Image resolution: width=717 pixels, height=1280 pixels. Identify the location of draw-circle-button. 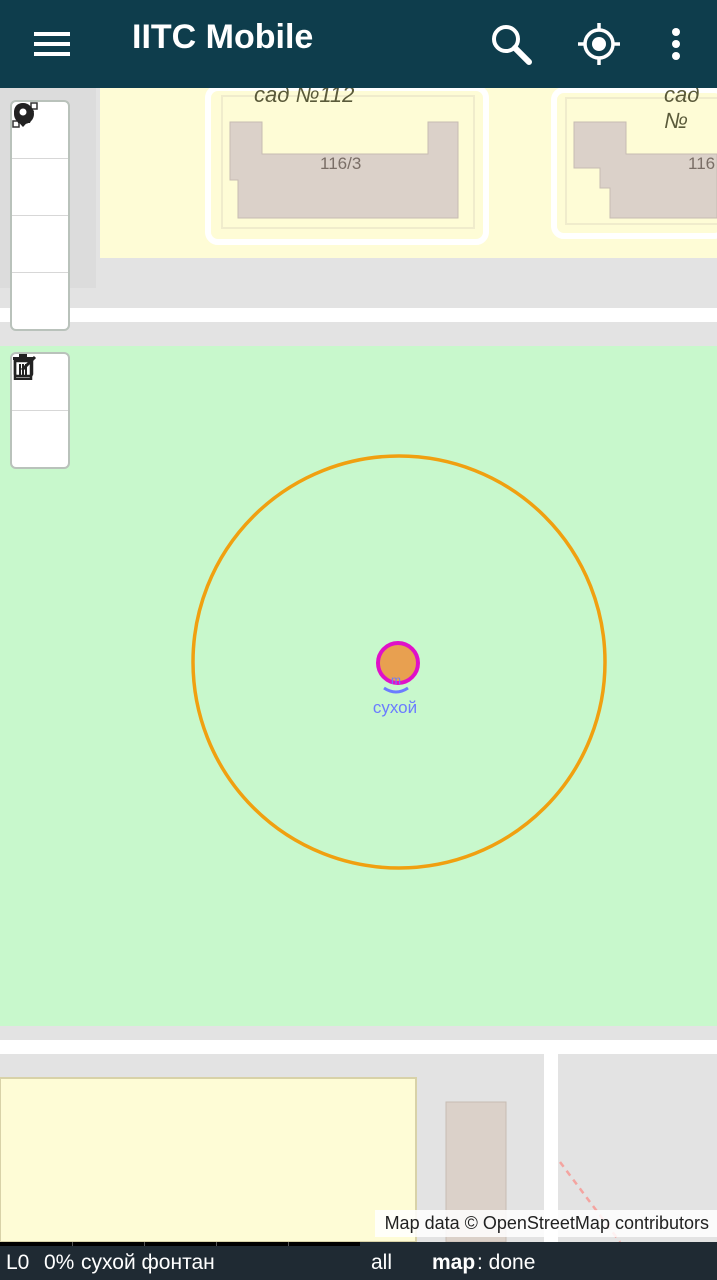
(40, 188).